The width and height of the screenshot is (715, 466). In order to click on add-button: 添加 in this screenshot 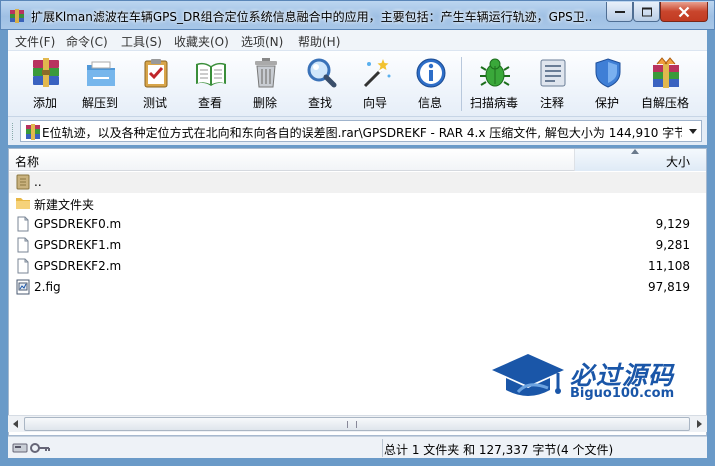, I will do `click(45, 84)`.